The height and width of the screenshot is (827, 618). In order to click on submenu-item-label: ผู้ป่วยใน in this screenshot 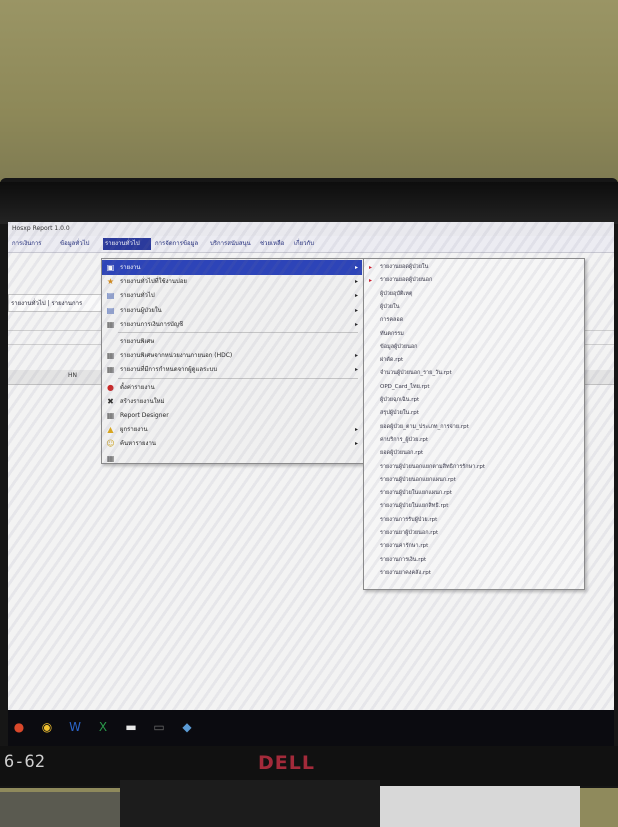, I will do `click(390, 306)`.